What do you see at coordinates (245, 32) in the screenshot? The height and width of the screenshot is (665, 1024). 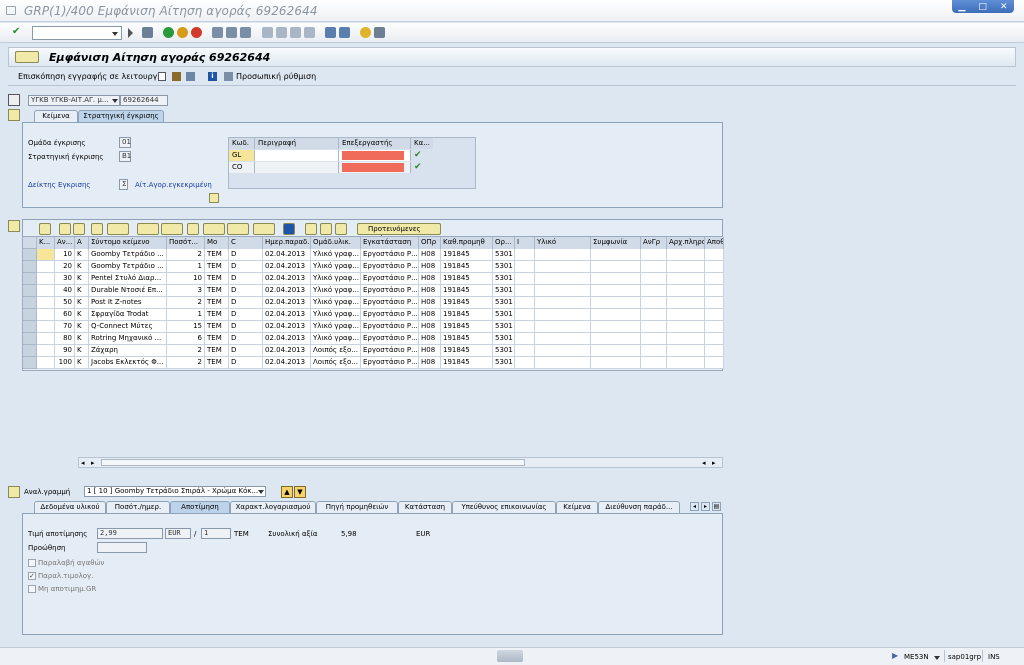 I see `find-next-icon` at bounding box center [245, 32].